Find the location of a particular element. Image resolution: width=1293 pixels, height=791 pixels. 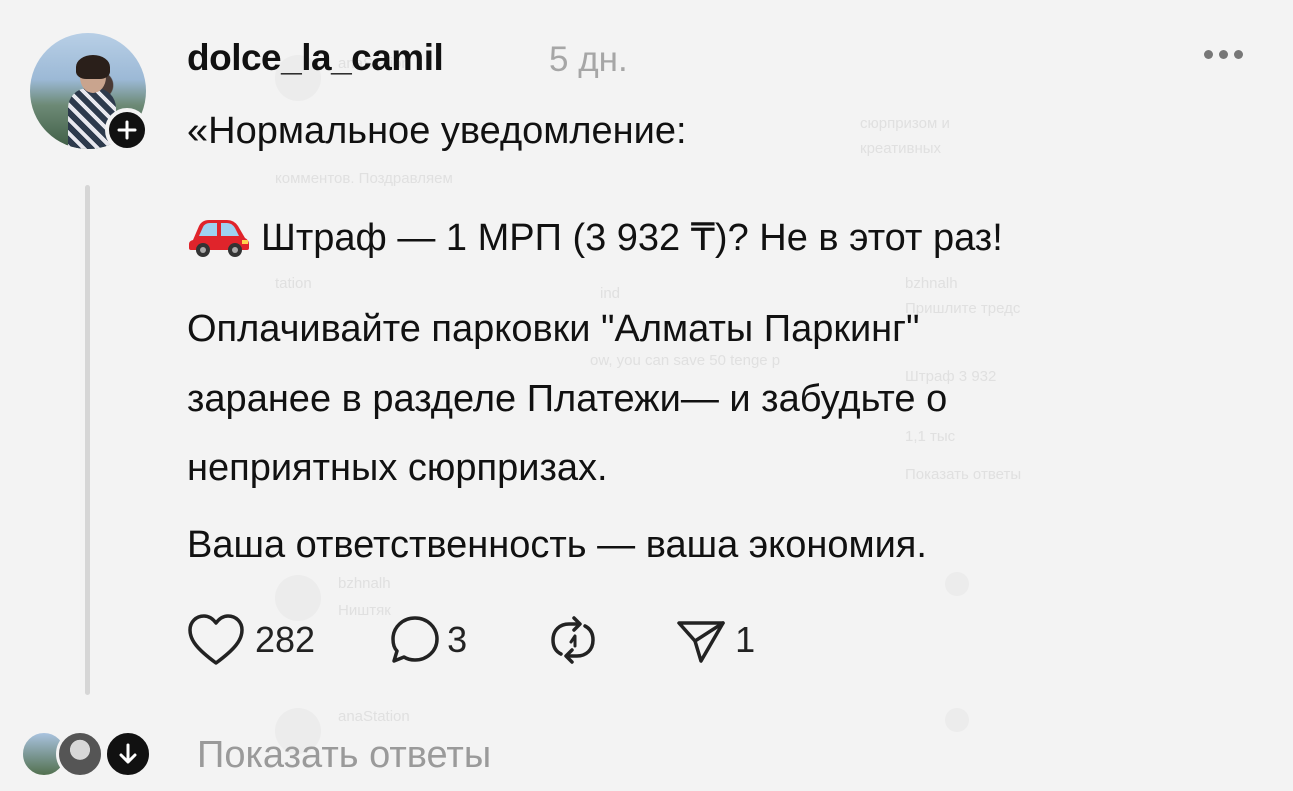

plus-icon is located at coordinates (127, 130).